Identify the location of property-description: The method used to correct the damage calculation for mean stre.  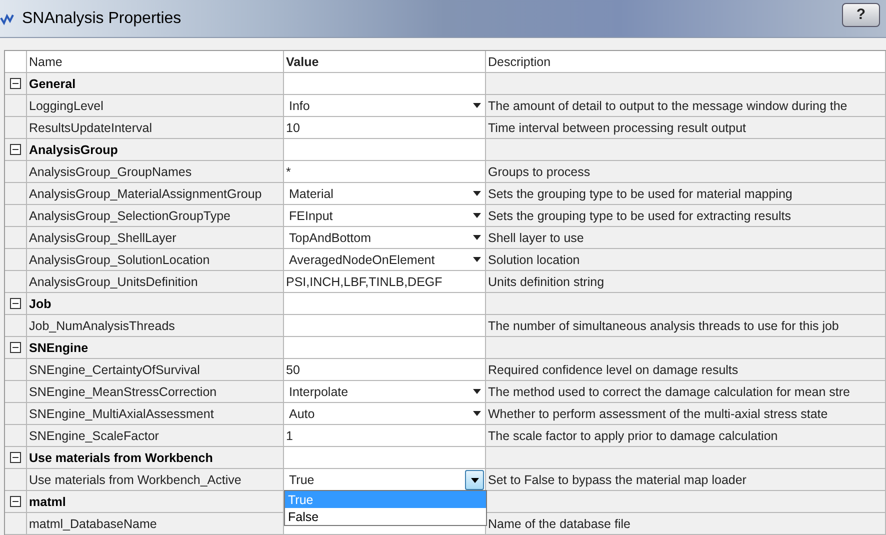
(669, 391).